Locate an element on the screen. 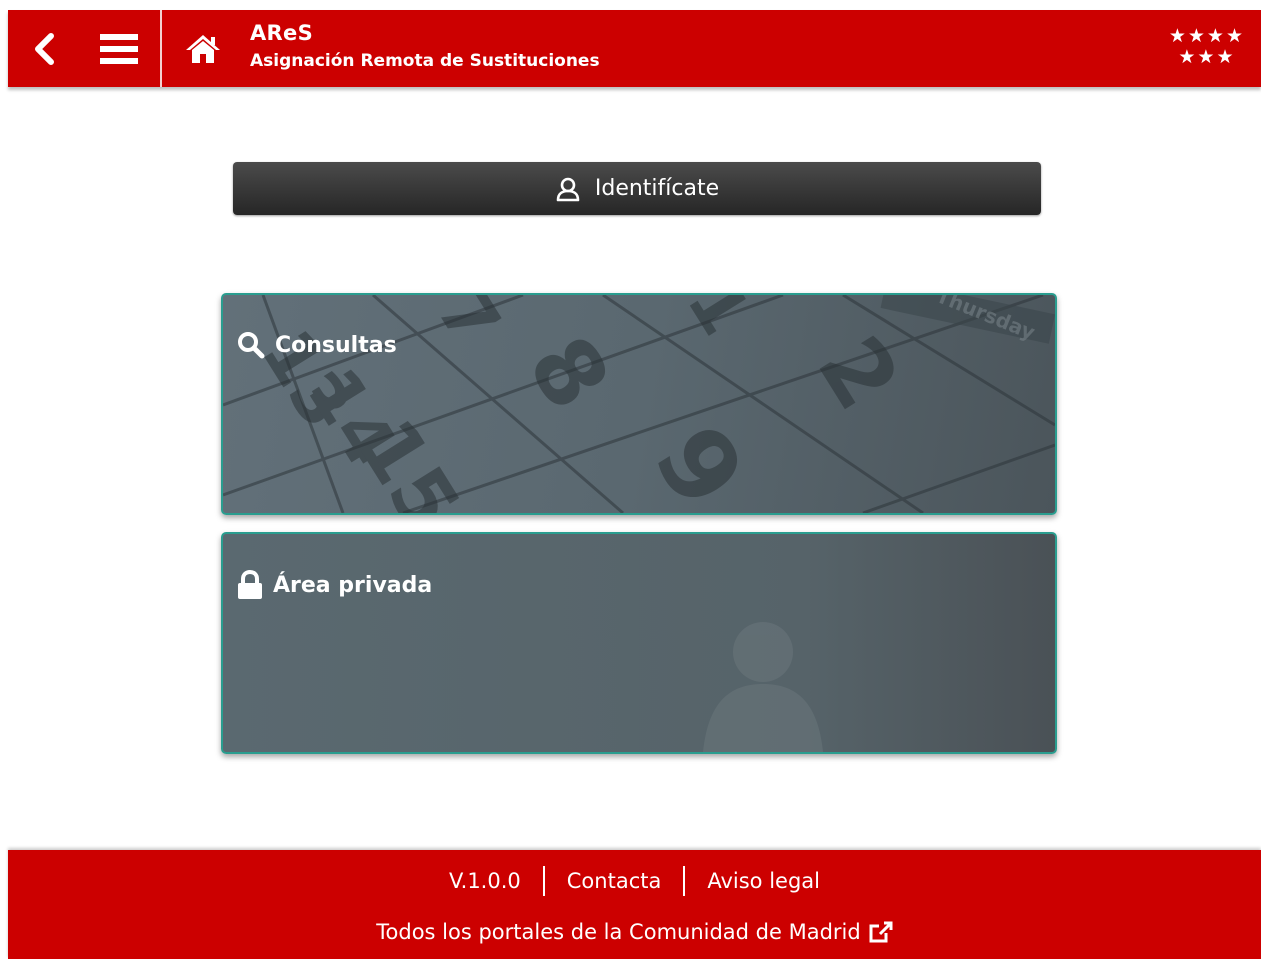 The height and width of the screenshot is (959, 1261). chevron-left-icon is located at coordinates (44, 48).